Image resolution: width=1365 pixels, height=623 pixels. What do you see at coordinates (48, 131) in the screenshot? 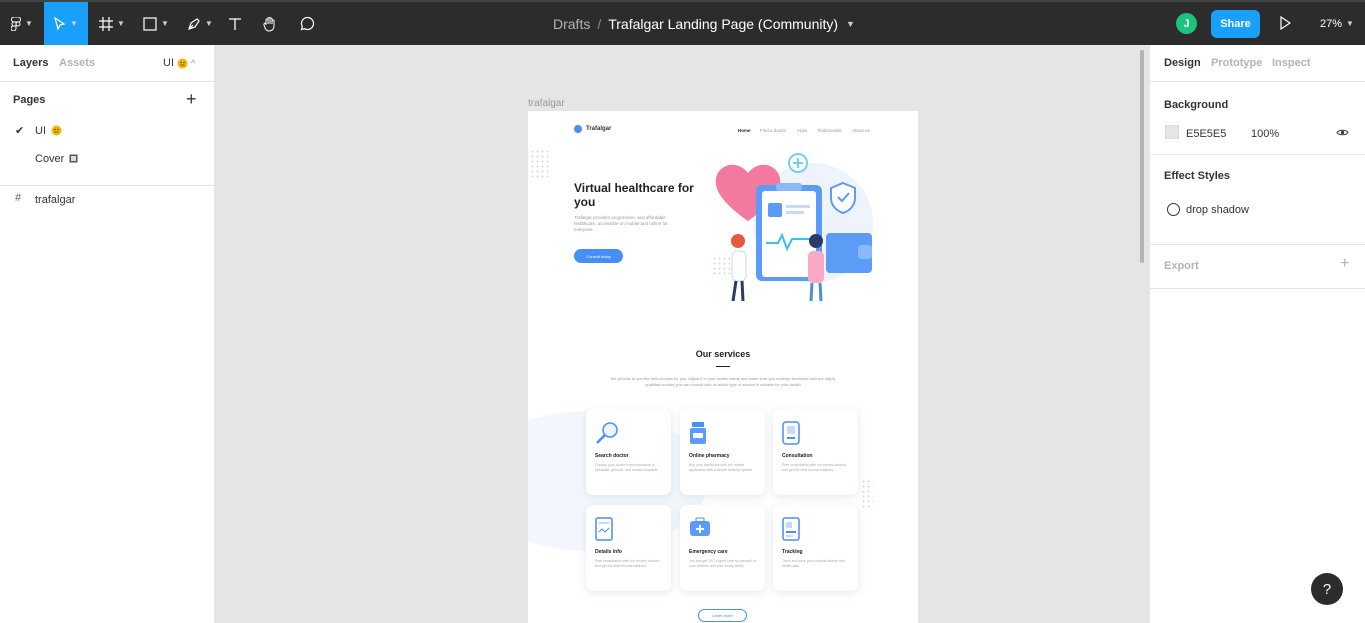
I see `page-item-label: UI` at bounding box center [48, 131].